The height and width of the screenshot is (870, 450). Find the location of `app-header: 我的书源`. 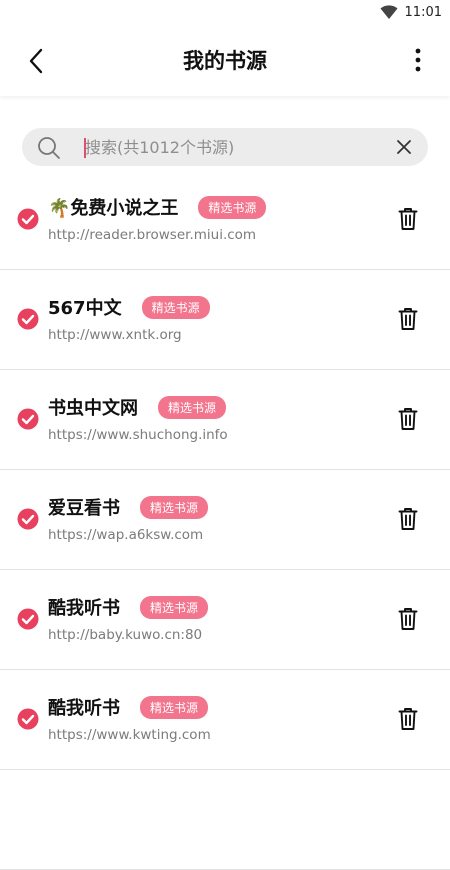

app-header: 我的书源 is located at coordinates (225, 61).